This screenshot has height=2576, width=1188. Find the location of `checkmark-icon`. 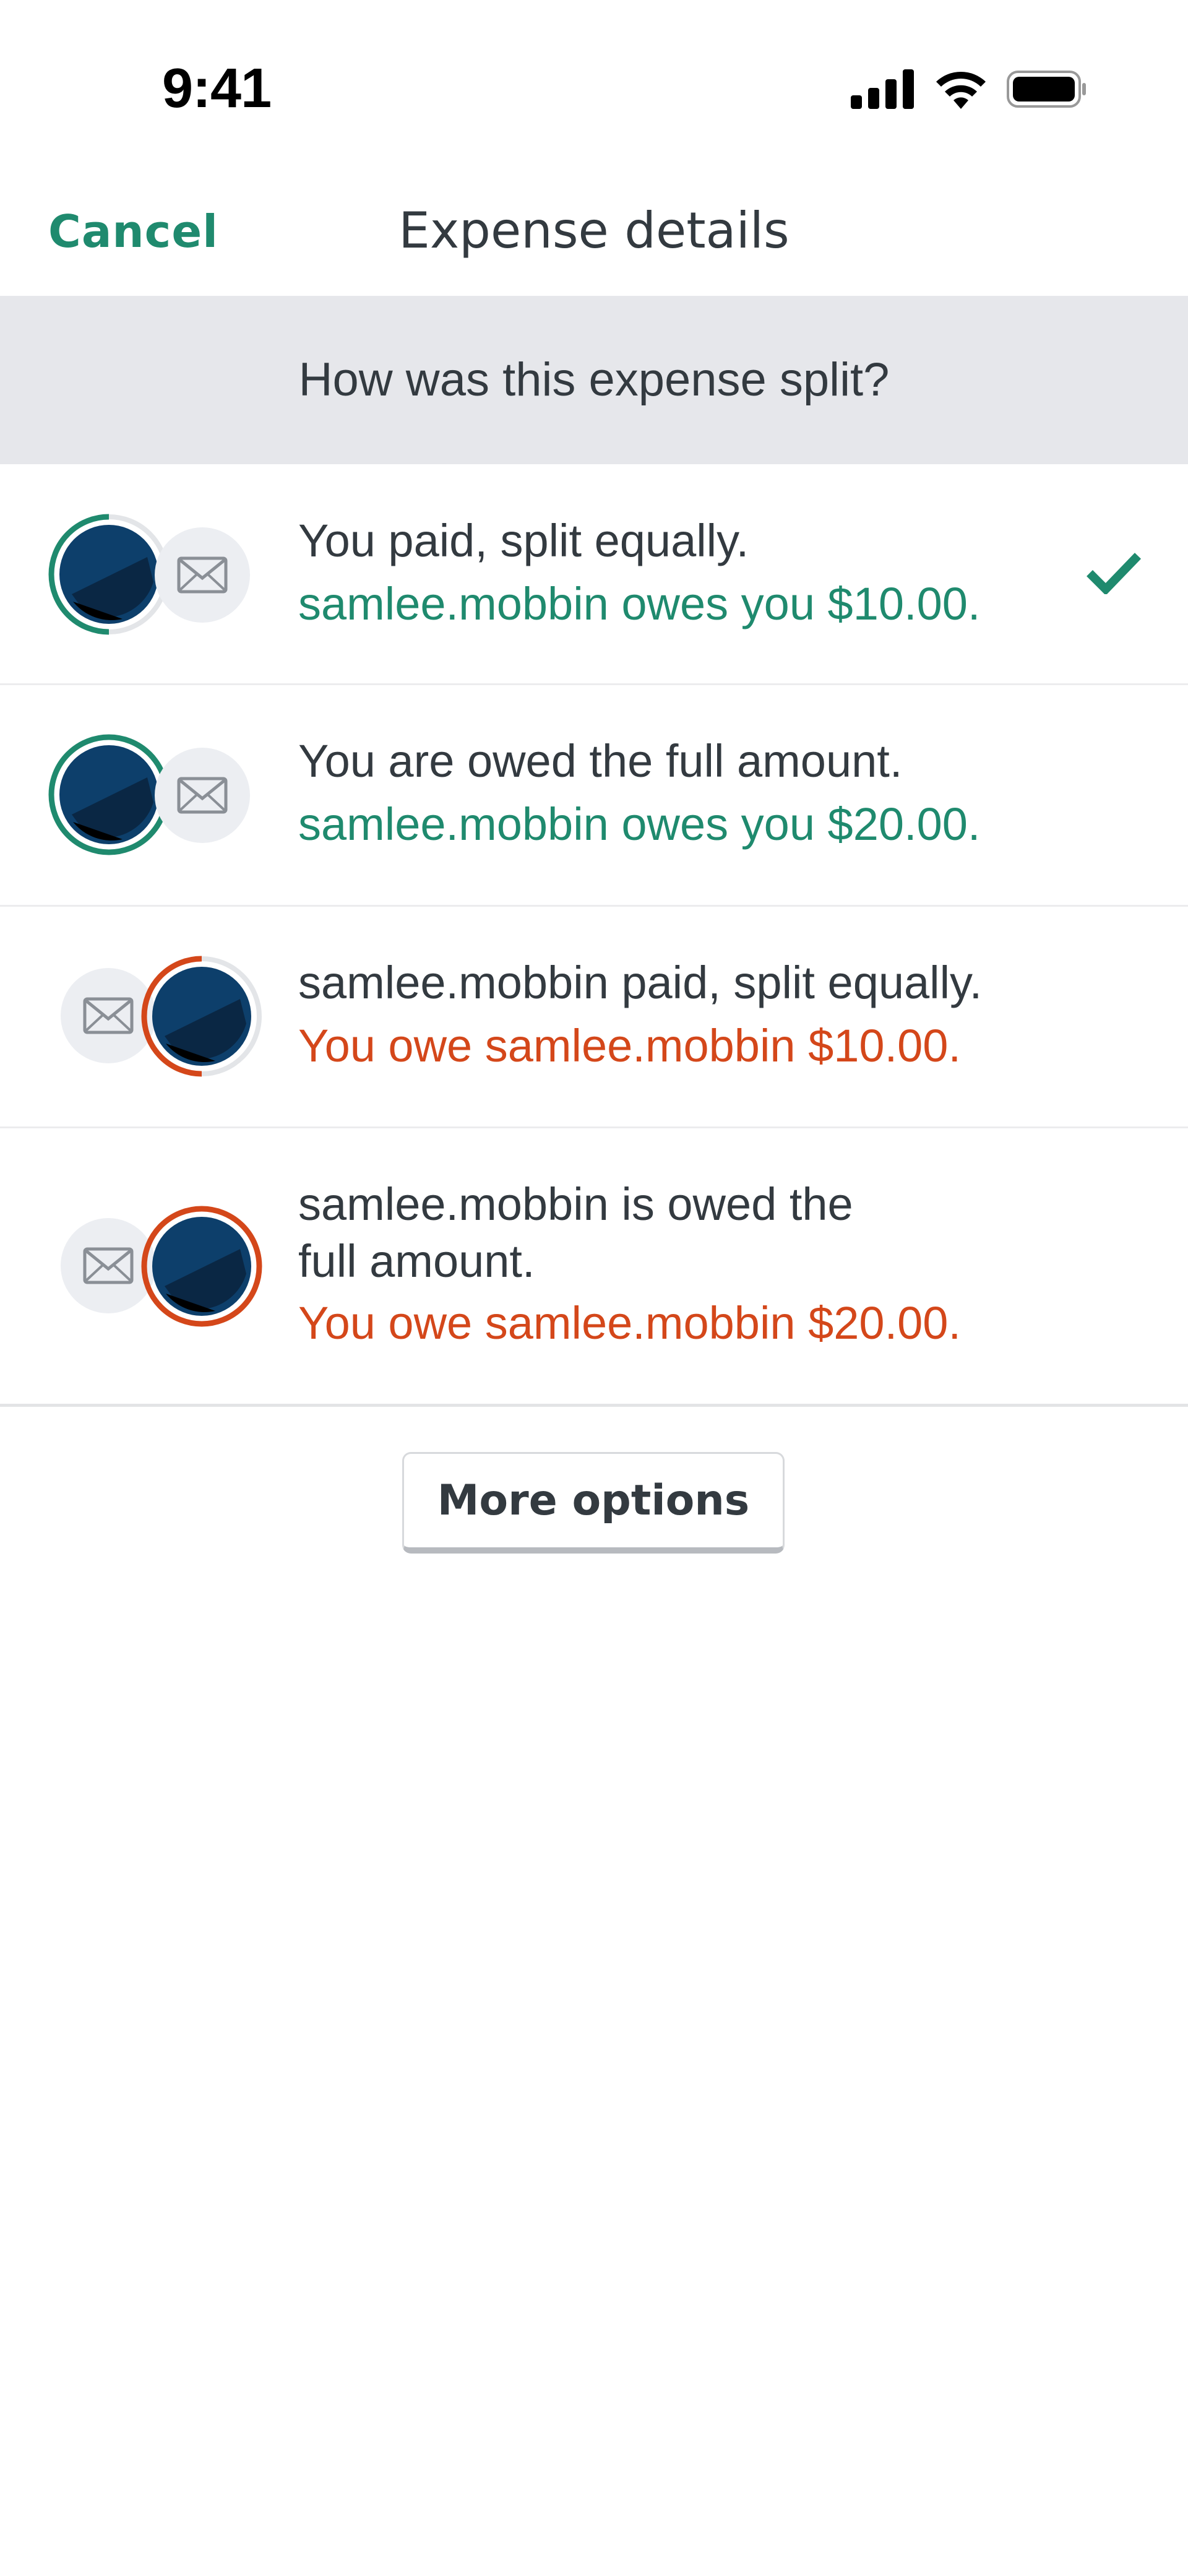

checkmark-icon is located at coordinates (1114, 573).